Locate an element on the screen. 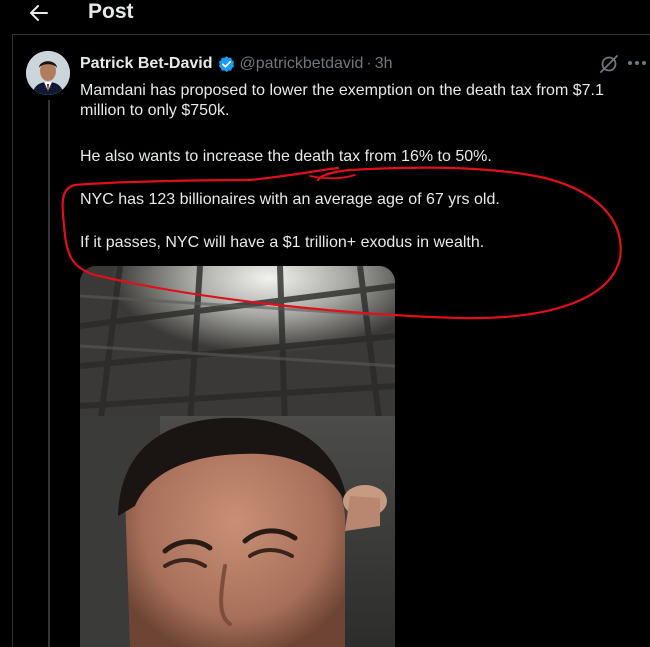 This screenshot has width=650, height=647. panel-border is located at coordinates (12, 340).